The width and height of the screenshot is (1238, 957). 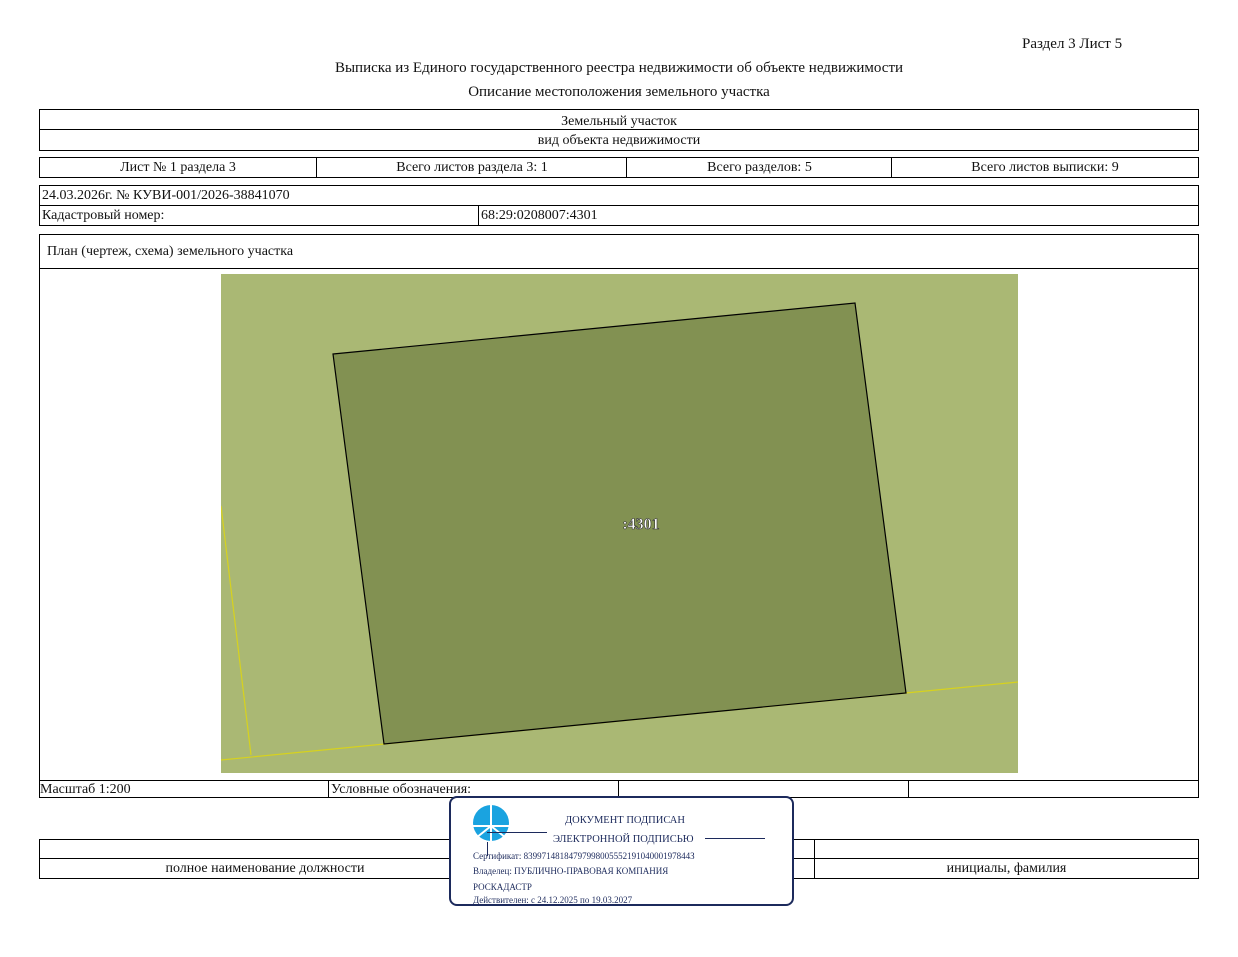 I want to click on scale-label: Масштаб 1:200, so click(x=85, y=789).